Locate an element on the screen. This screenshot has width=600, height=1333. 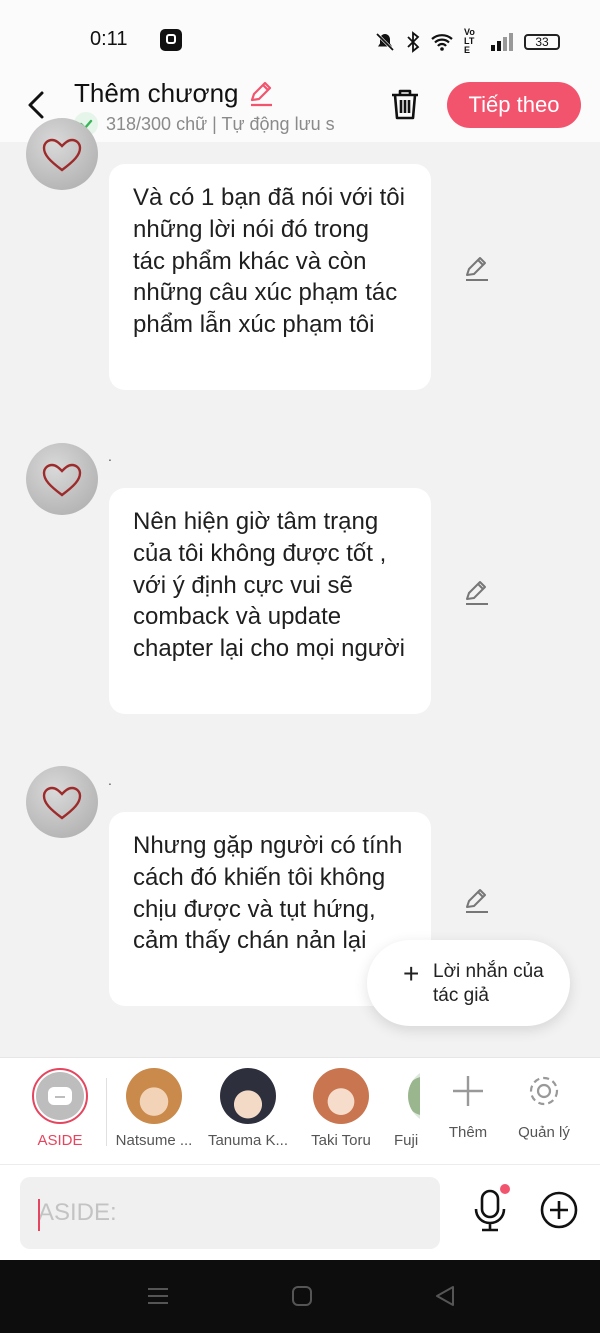
author-note-label: Lời nhắn của tác giả is located at coordinates (488, 983).